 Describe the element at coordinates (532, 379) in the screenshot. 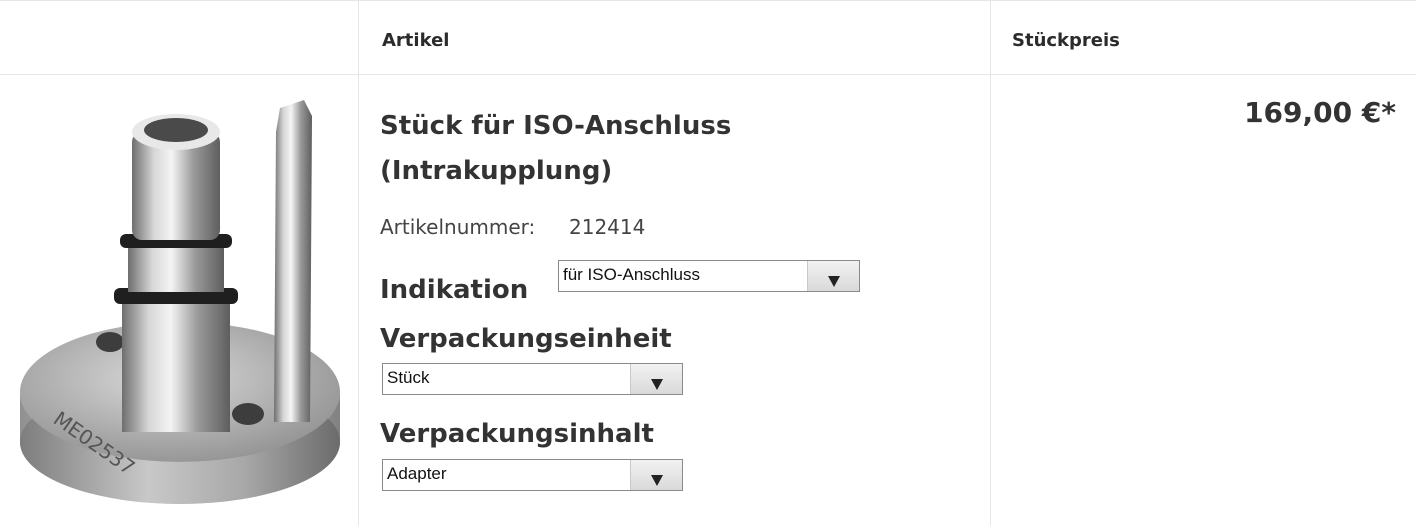

I see `packaging-unit-select: Stück` at that location.